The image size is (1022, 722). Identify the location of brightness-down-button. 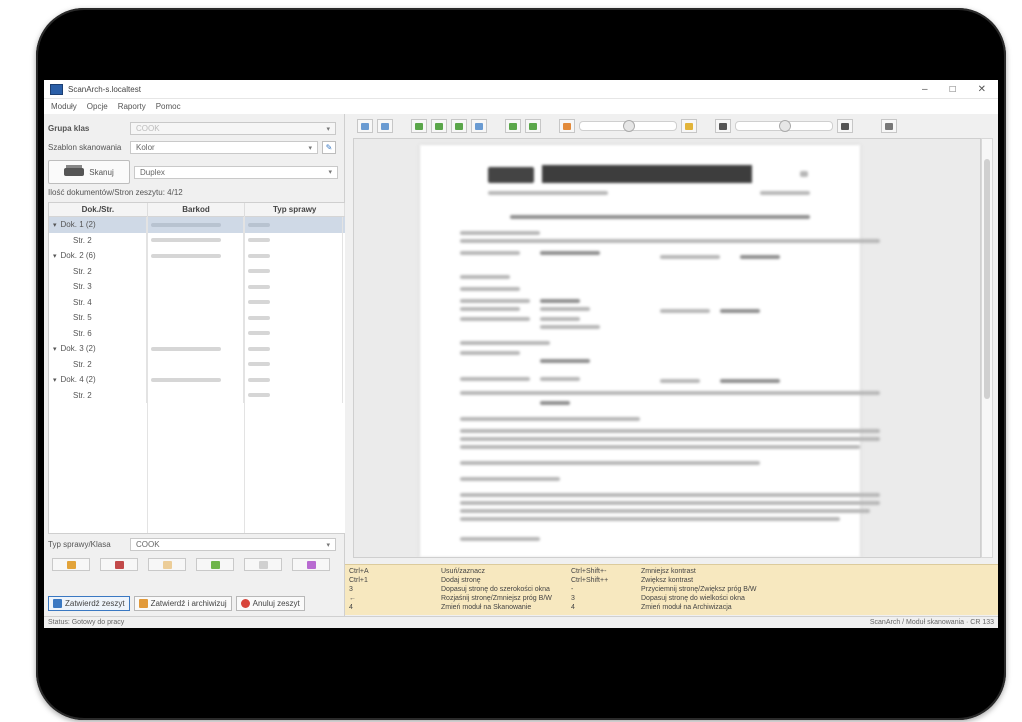
(567, 126).